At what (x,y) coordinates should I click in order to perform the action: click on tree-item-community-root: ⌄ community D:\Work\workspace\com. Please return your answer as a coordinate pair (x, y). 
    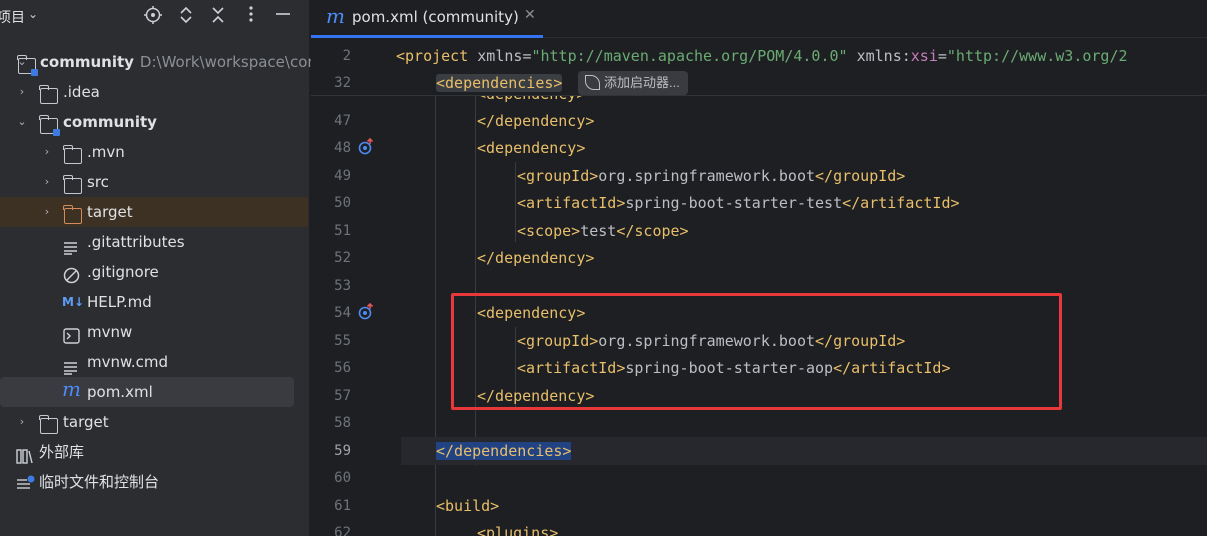
    Looking at the image, I should click on (161, 62).